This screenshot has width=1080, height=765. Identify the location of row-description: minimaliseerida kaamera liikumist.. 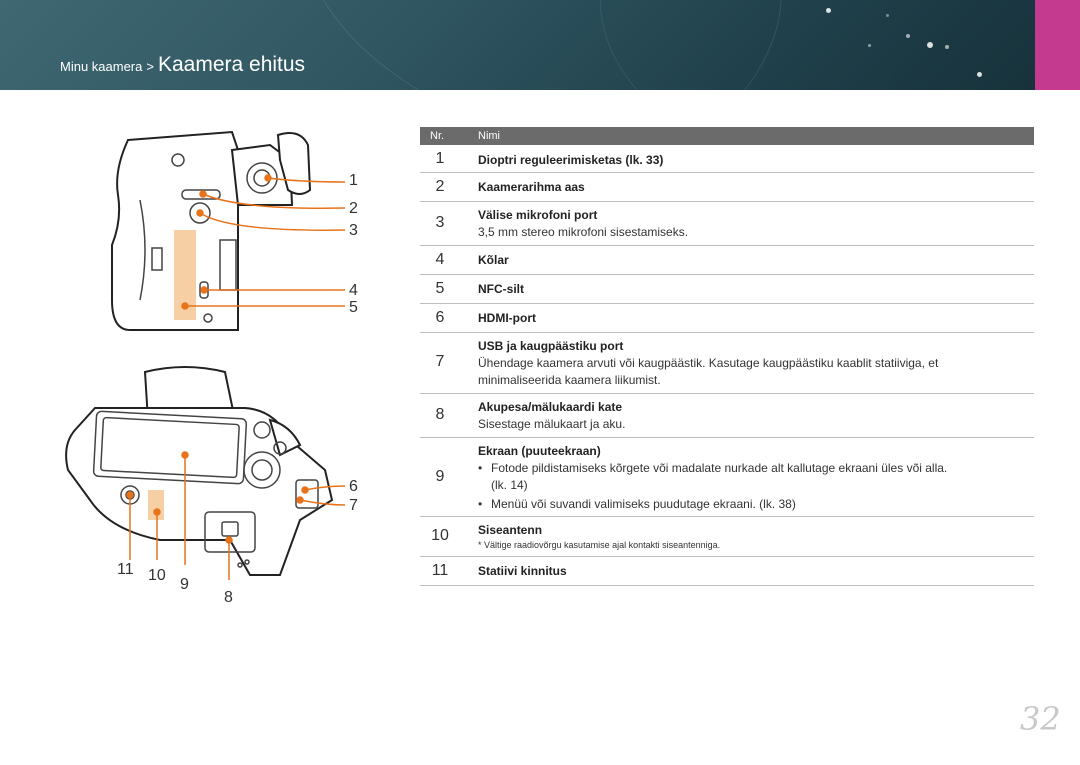
(569, 380).